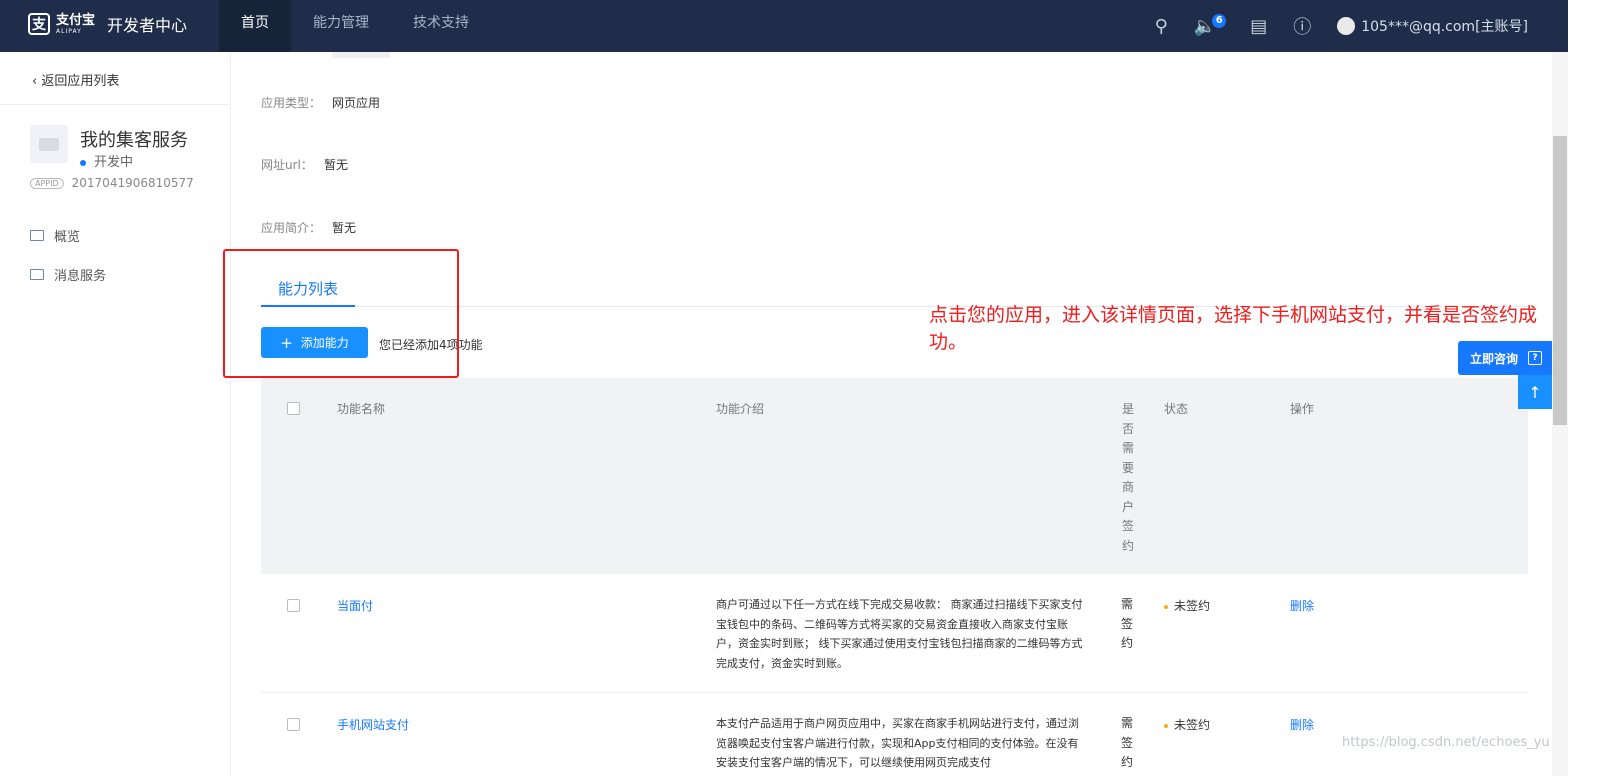 This screenshot has height=776, width=1600. I want to click on app-type-label: 应用类型：, so click(291, 103).